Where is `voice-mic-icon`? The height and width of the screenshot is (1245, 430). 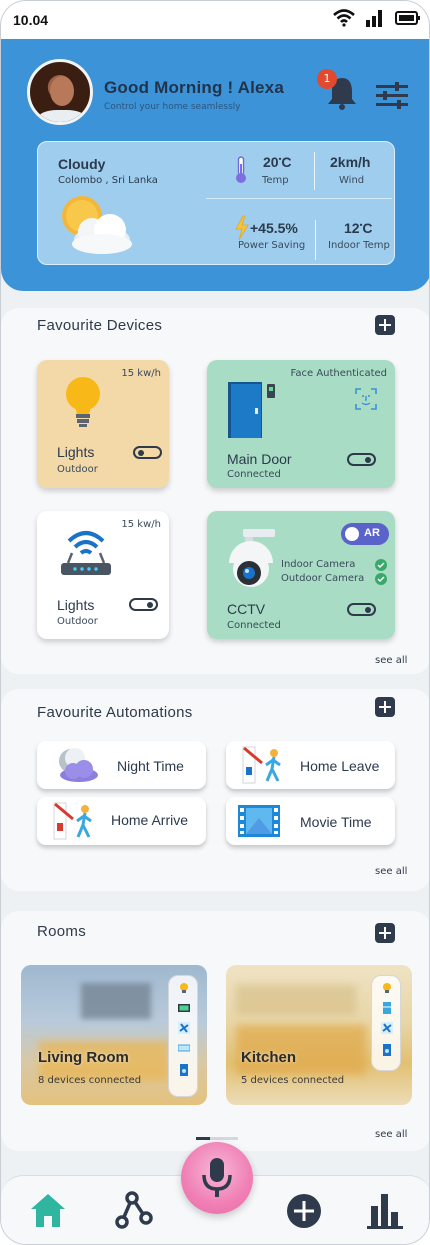
voice-mic-icon is located at coordinates (217, 1177).